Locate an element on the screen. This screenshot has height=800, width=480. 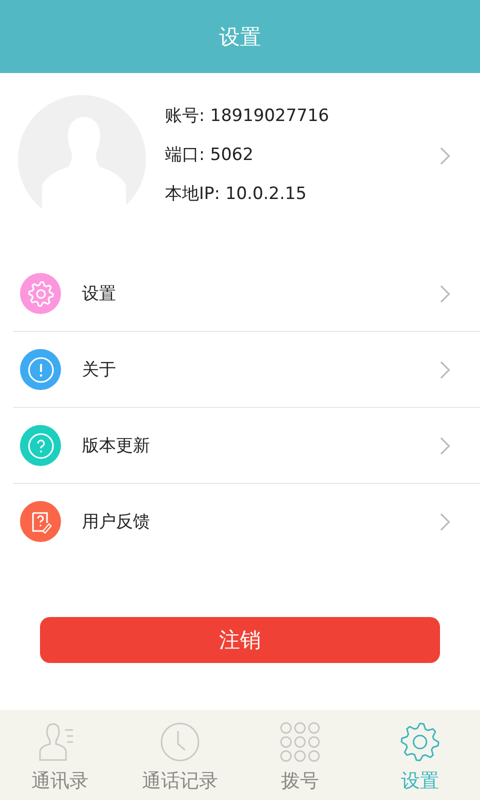
menu-item: 设置 is located at coordinates (246, 294).